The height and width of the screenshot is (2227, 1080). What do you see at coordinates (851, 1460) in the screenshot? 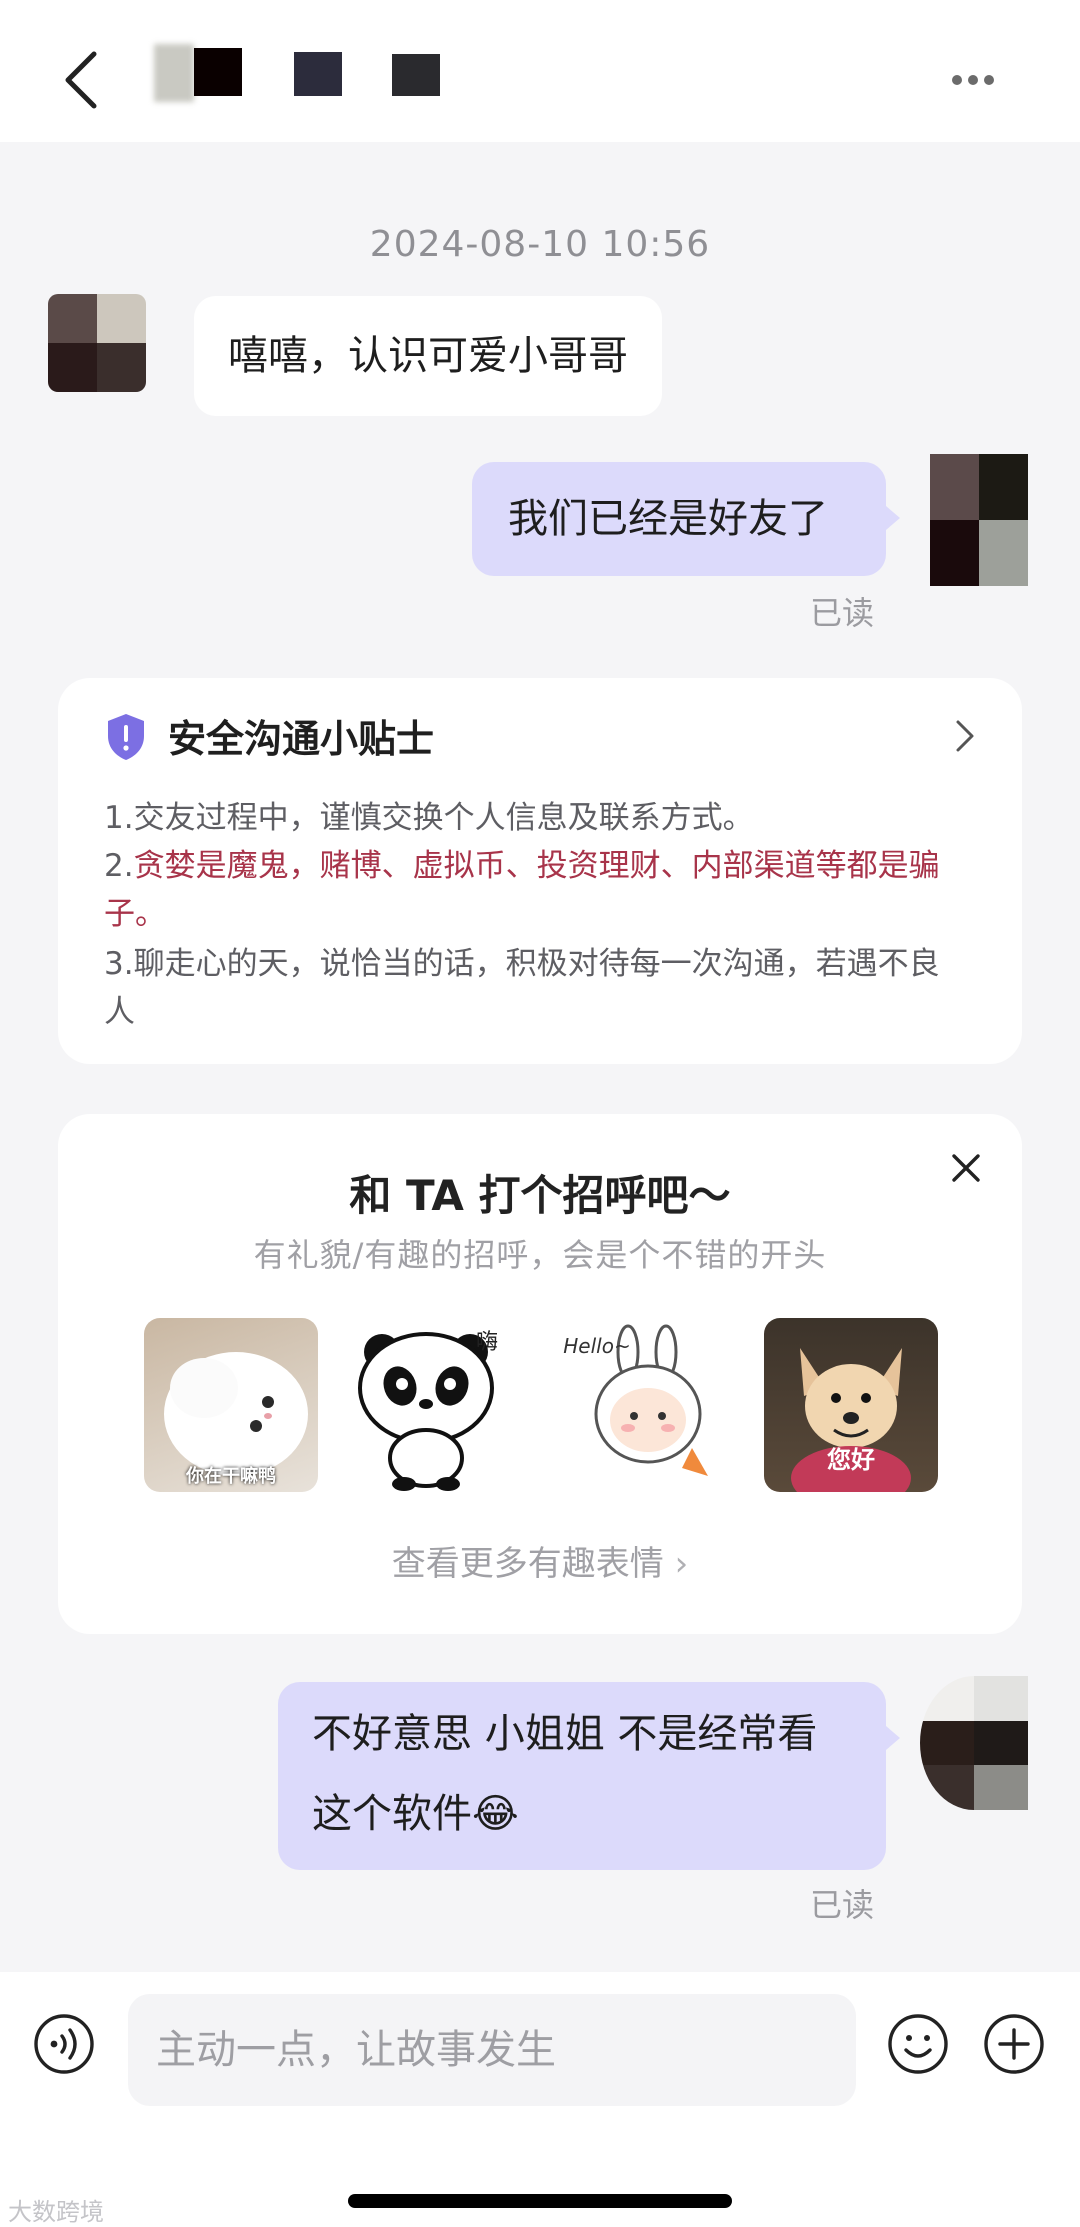
I see `sticker-caption: 您好` at bounding box center [851, 1460].